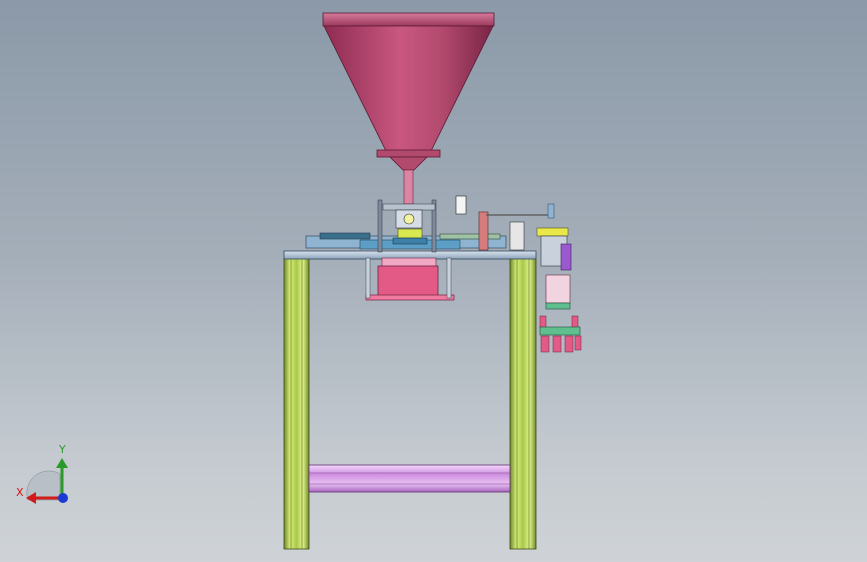  What do you see at coordinates (410, 279) in the screenshot?
I see `base-block` at bounding box center [410, 279].